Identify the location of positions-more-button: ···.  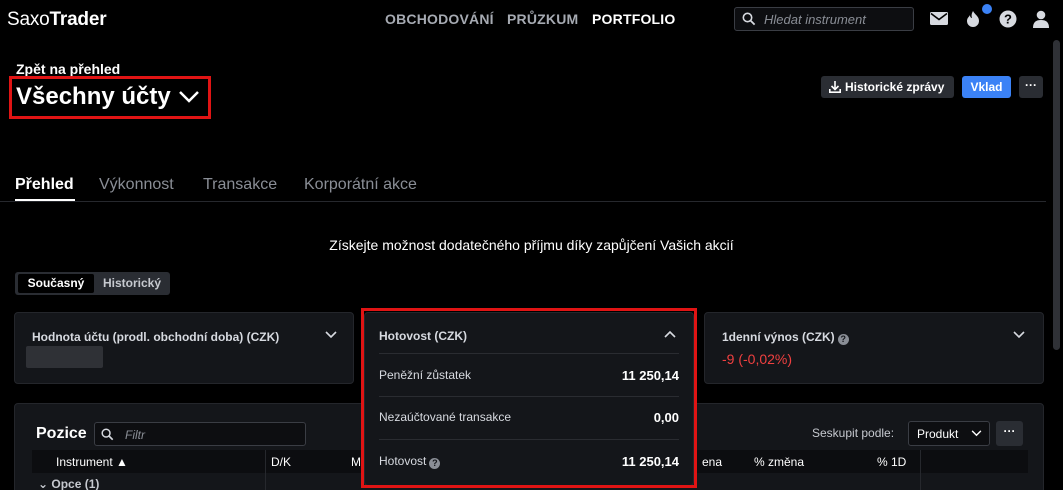
(1009, 433).